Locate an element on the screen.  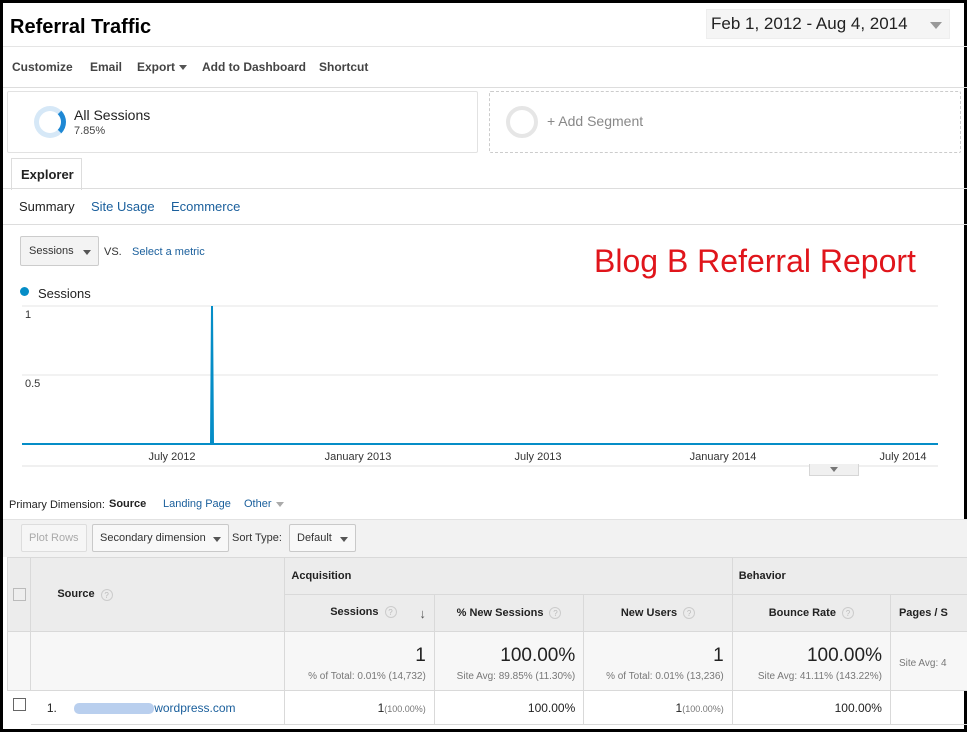
sessions-column-header: Sessions? ↓ is located at coordinates (359, 613).